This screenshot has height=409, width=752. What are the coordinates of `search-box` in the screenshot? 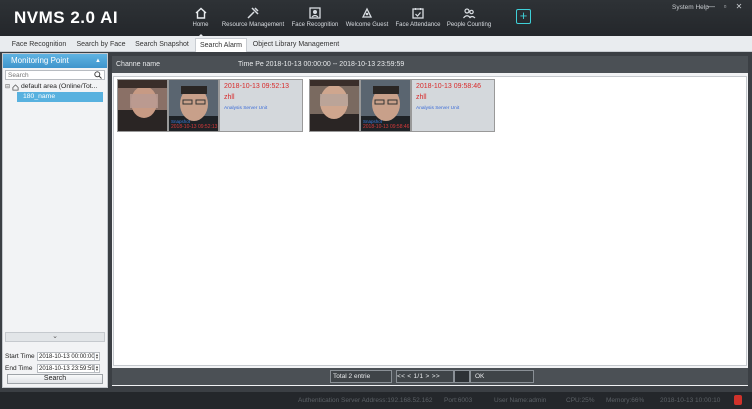 It's located at (55, 75).